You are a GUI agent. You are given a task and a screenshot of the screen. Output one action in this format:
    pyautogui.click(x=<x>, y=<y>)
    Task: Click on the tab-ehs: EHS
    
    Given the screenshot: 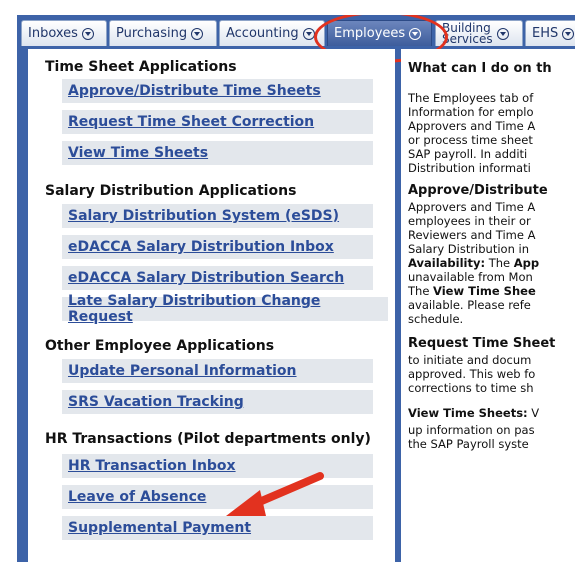 What is the action you would take?
    pyautogui.click(x=550, y=33)
    